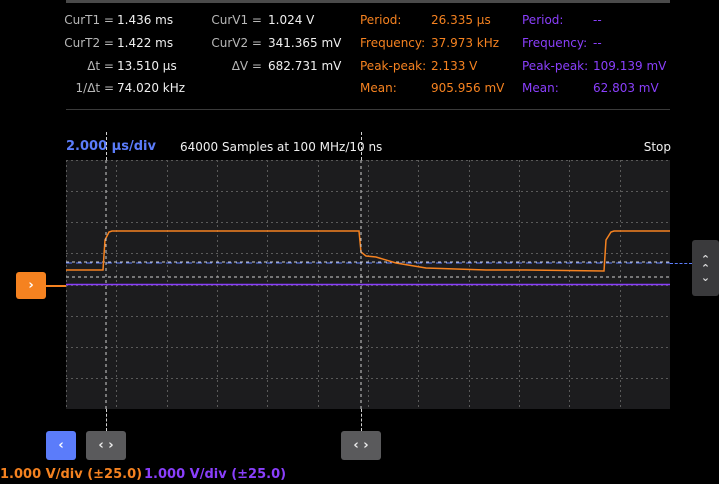 The height and width of the screenshot is (484, 719). I want to click on cursor-t2-handle: ‹ ›, so click(361, 445).